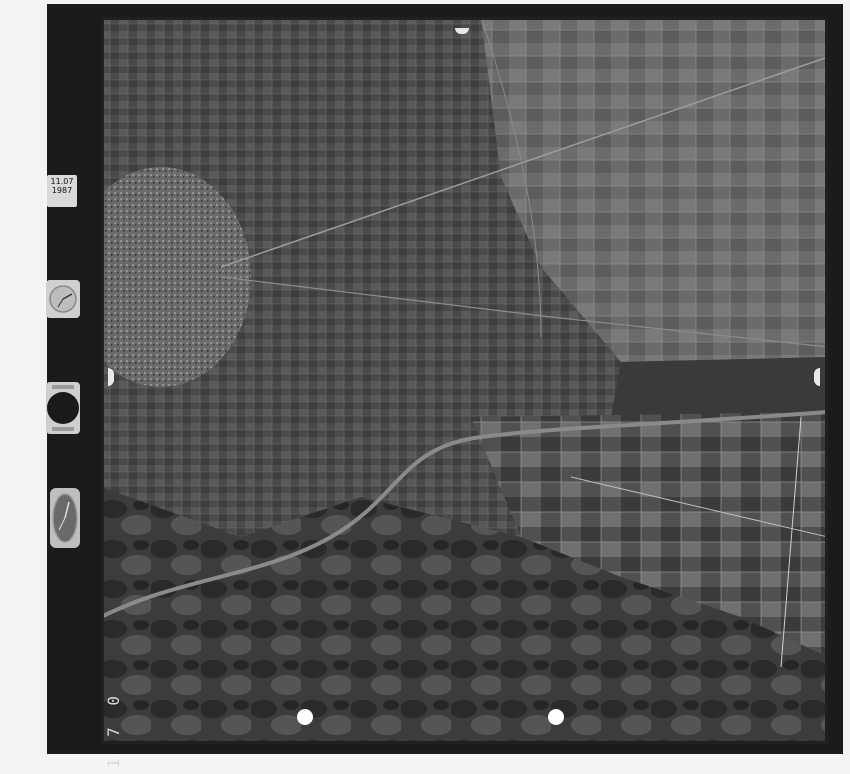 The height and width of the screenshot is (774, 850). What do you see at coordinates (63, 299) in the screenshot?
I see `altimeter-icon` at bounding box center [63, 299].